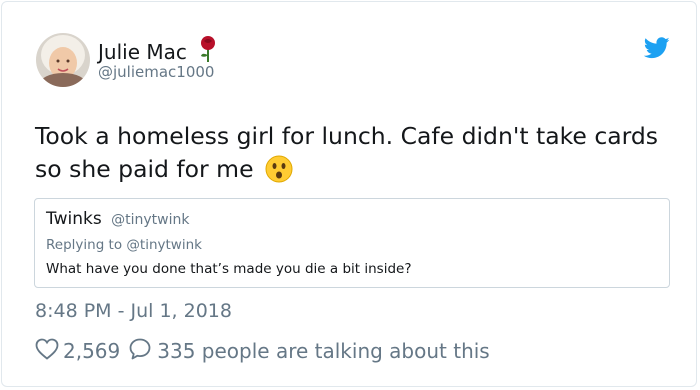  I want to click on author-handle: @juliemac1000, so click(156, 72).